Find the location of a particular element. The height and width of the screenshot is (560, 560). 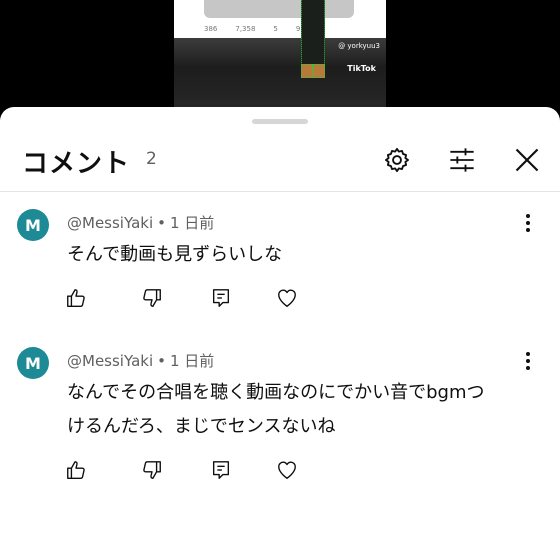

person-figure is located at coordinates (312, 41).